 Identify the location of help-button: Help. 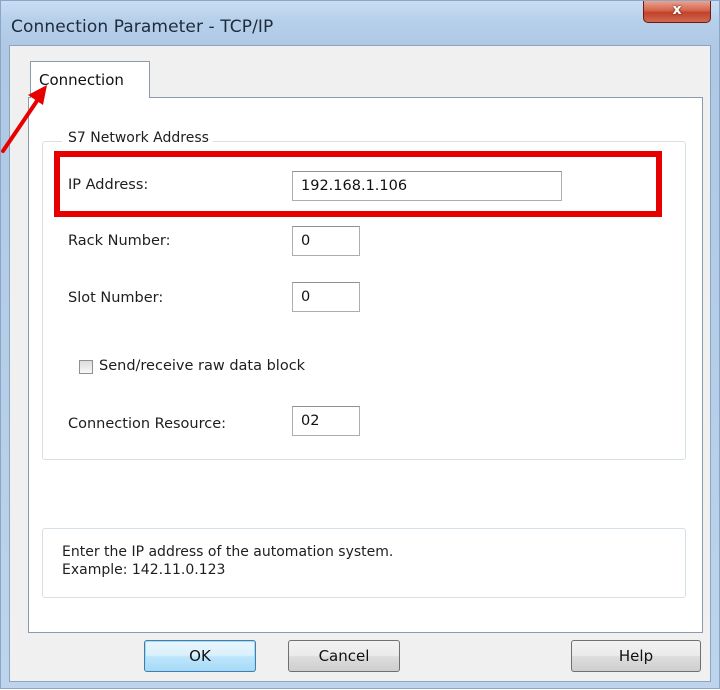
(636, 656).